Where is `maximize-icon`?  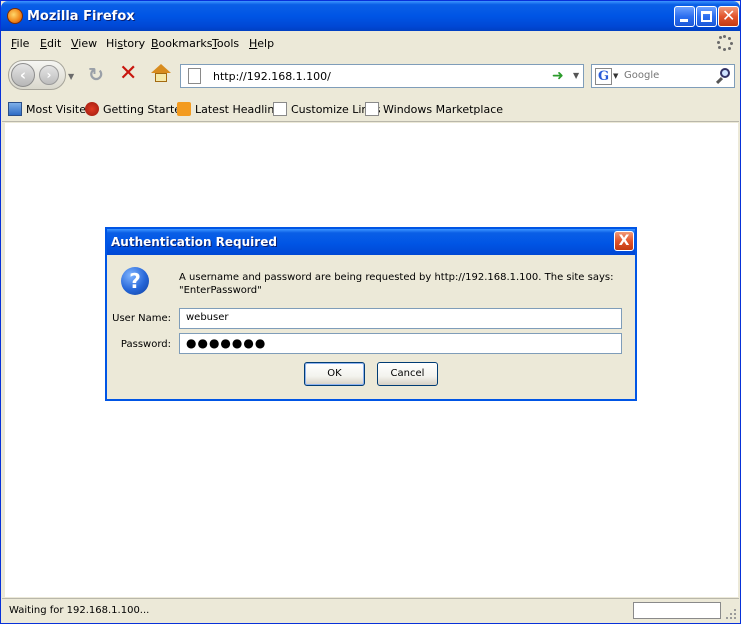
maximize-icon is located at coordinates (706, 16).